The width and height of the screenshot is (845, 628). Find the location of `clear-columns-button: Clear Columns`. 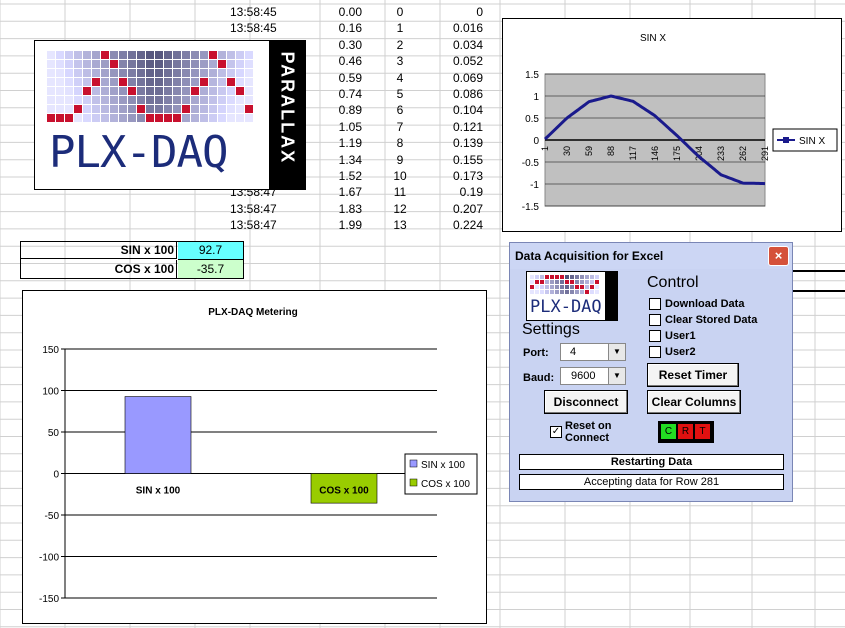

clear-columns-button: Clear Columns is located at coordinates (694, 402).